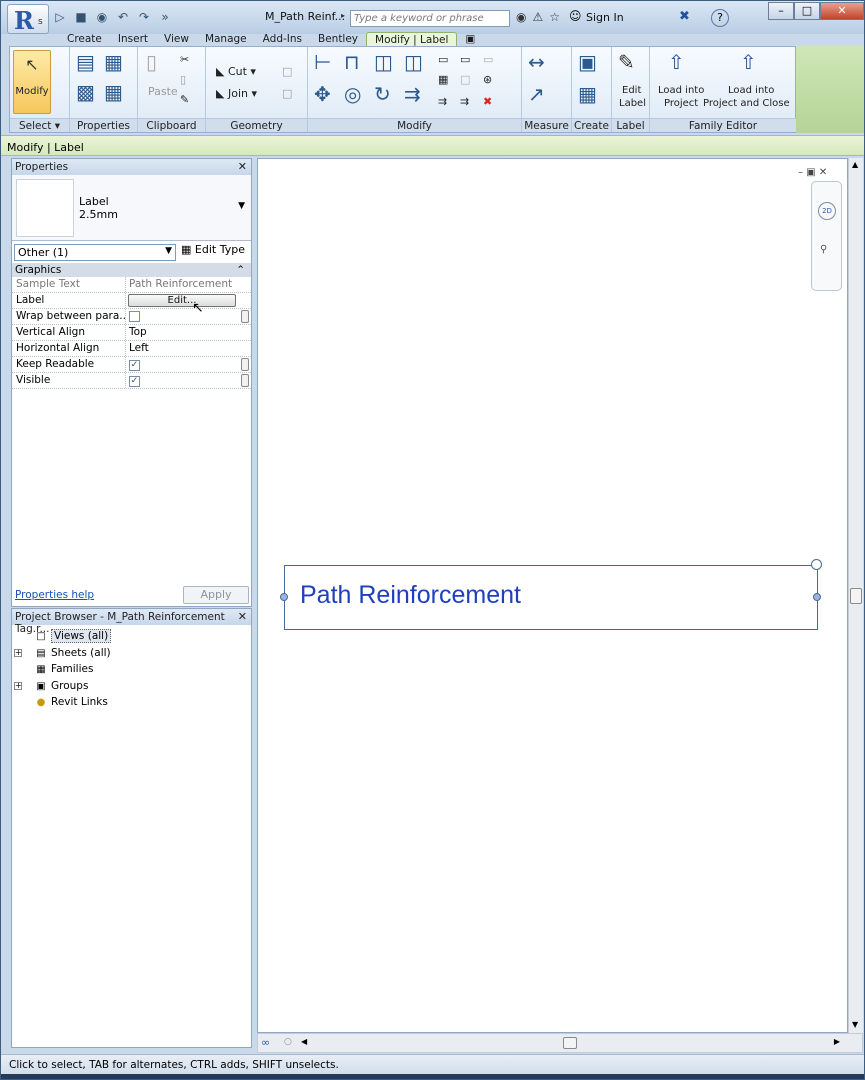 The image size is (865, 1080). I want to click on restore-view-icon: ▣, so click(810, 172).